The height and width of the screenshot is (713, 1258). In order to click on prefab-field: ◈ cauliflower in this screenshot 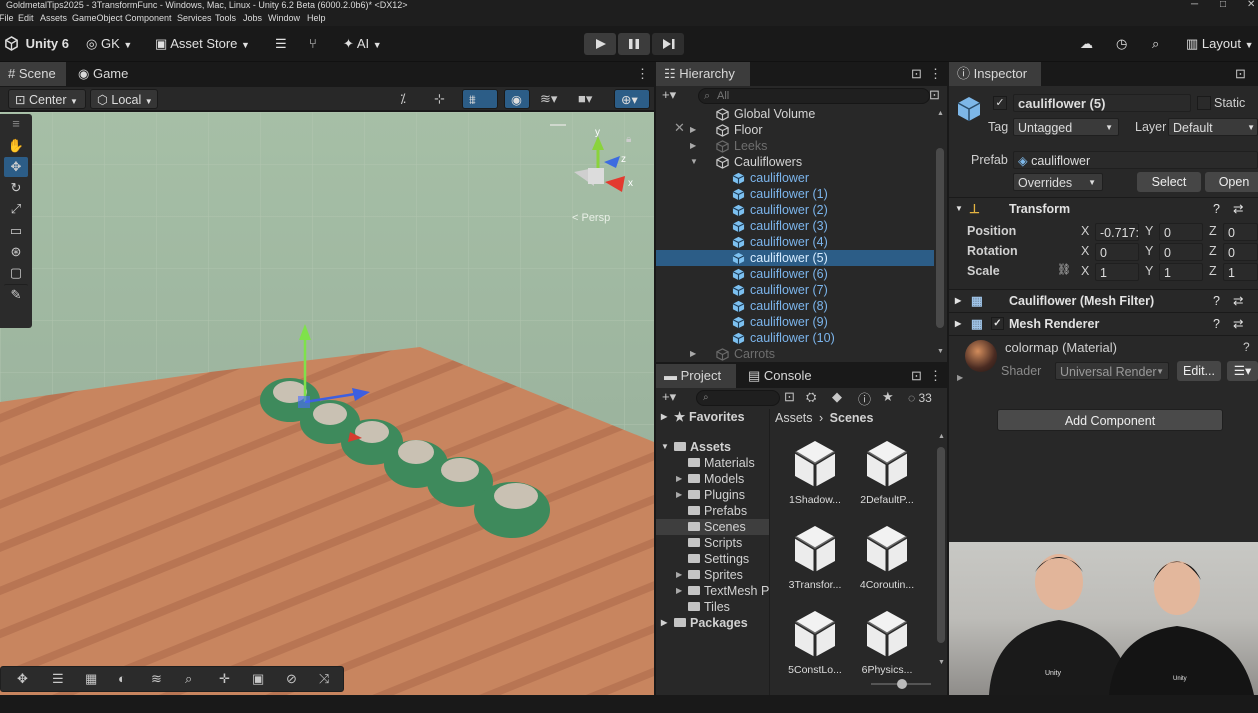, I will do `click(1135, 160)`.